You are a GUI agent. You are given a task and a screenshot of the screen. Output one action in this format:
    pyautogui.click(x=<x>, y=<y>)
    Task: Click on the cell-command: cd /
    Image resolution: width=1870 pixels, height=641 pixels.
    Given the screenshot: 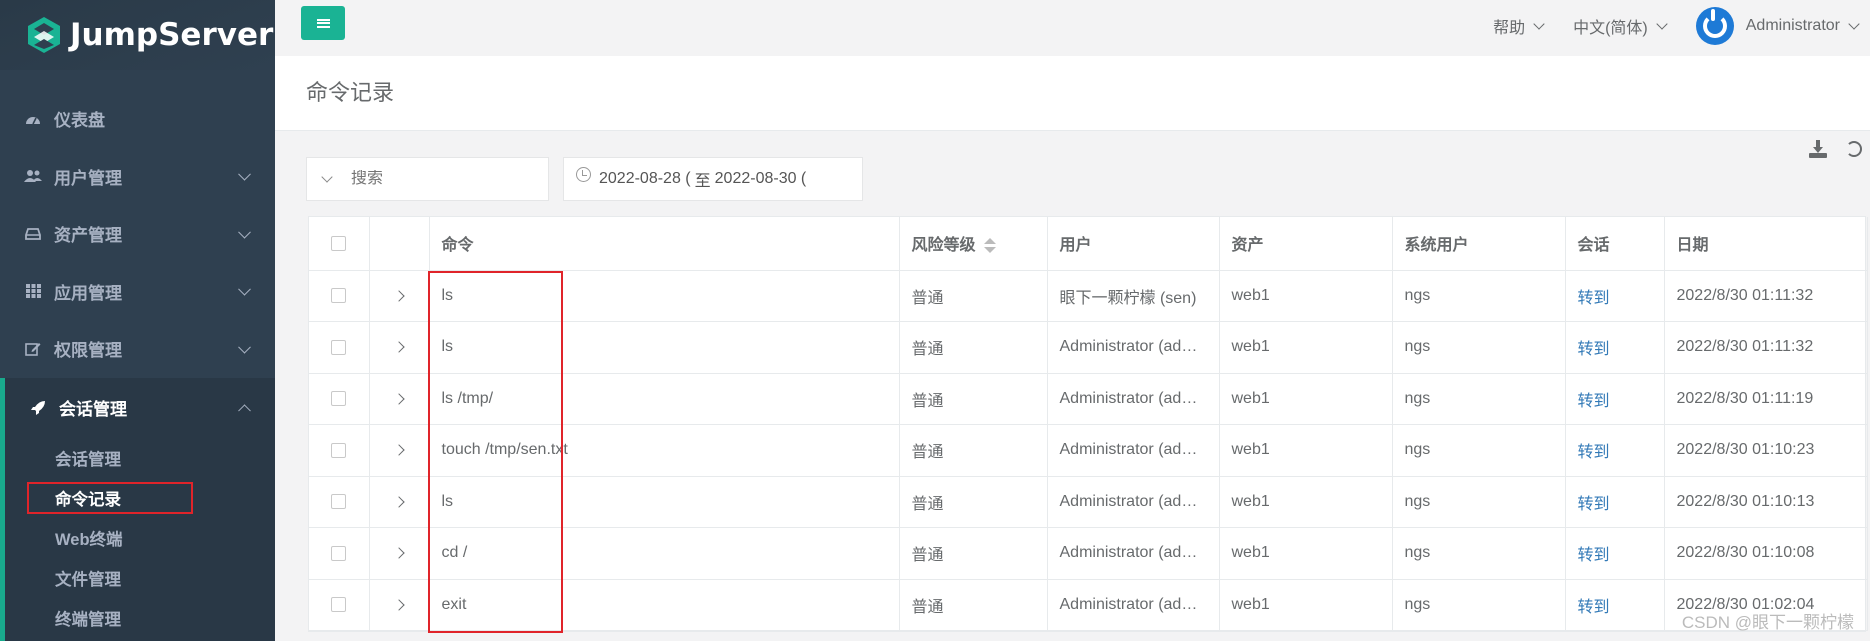 What is the action you would take?
    pyautogui.click(x=664, y=553)
    